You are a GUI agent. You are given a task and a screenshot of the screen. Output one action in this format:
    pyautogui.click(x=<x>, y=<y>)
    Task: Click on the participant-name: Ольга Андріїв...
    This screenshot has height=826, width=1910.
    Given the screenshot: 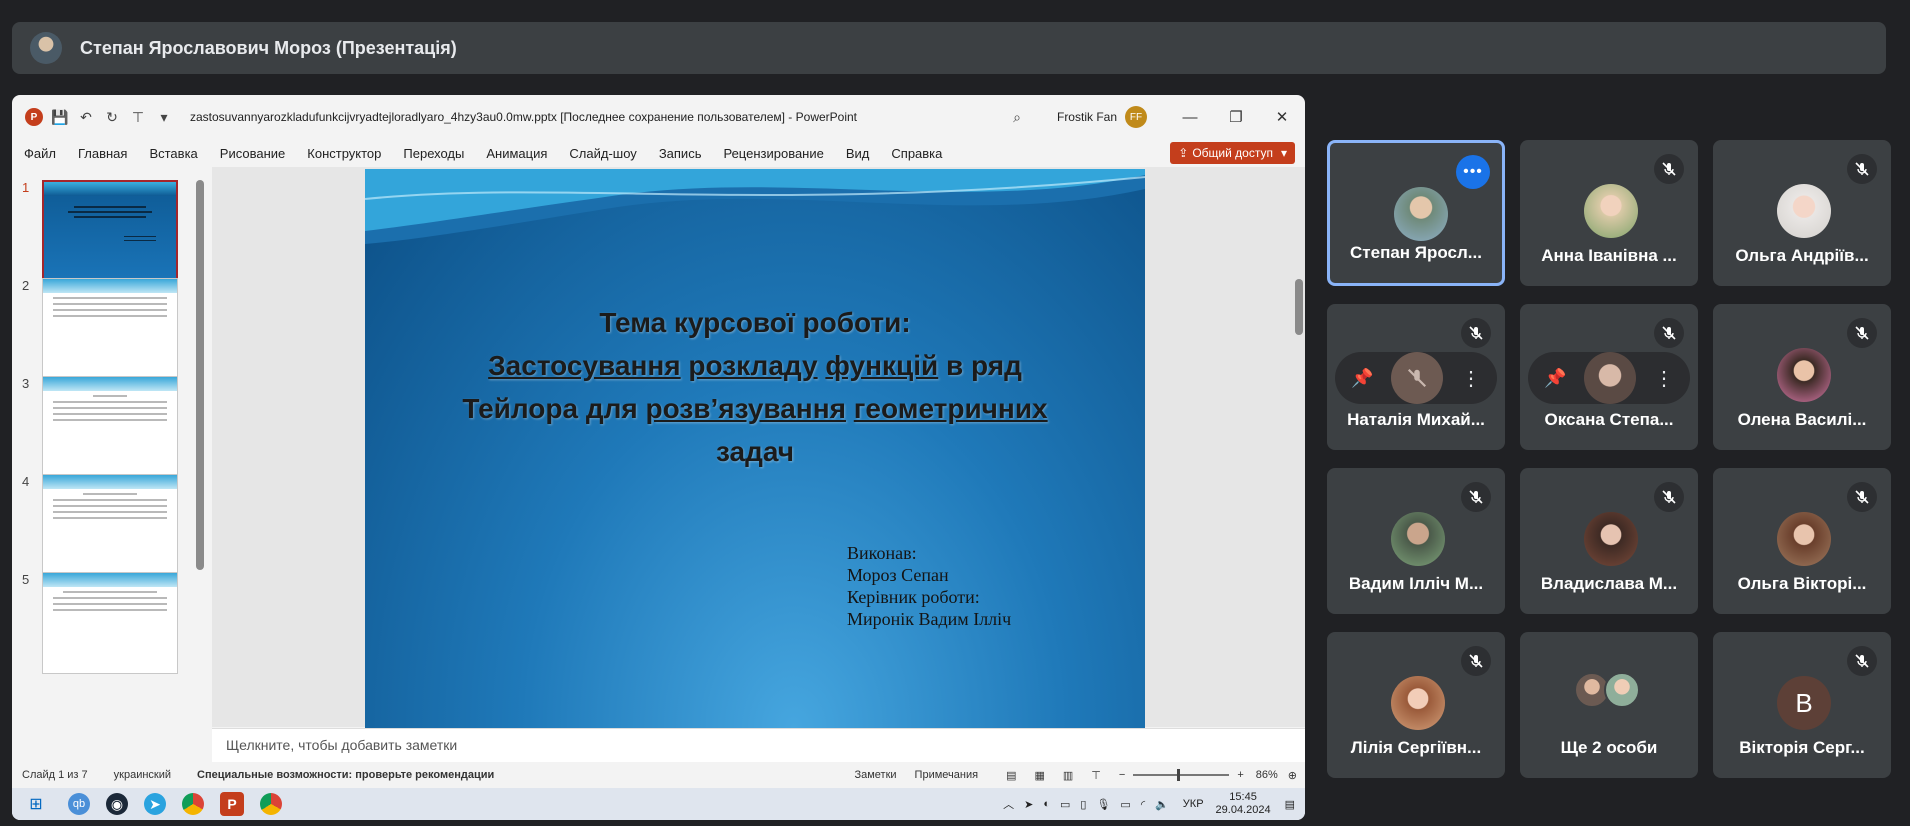 What is the action you would take?
    pyautogui.click(x=1802, y=255)
    